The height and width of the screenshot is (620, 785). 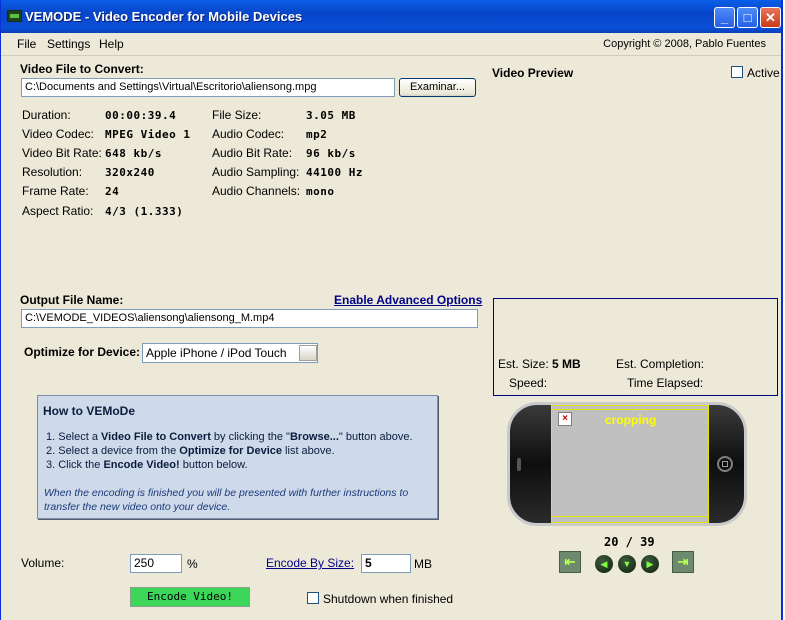 What do you see at coordinates (147, 465) in the screenshot?
I see `how-to-step-3: 3. Click the Encode Video! button below.` at bounding box center [147, 465].